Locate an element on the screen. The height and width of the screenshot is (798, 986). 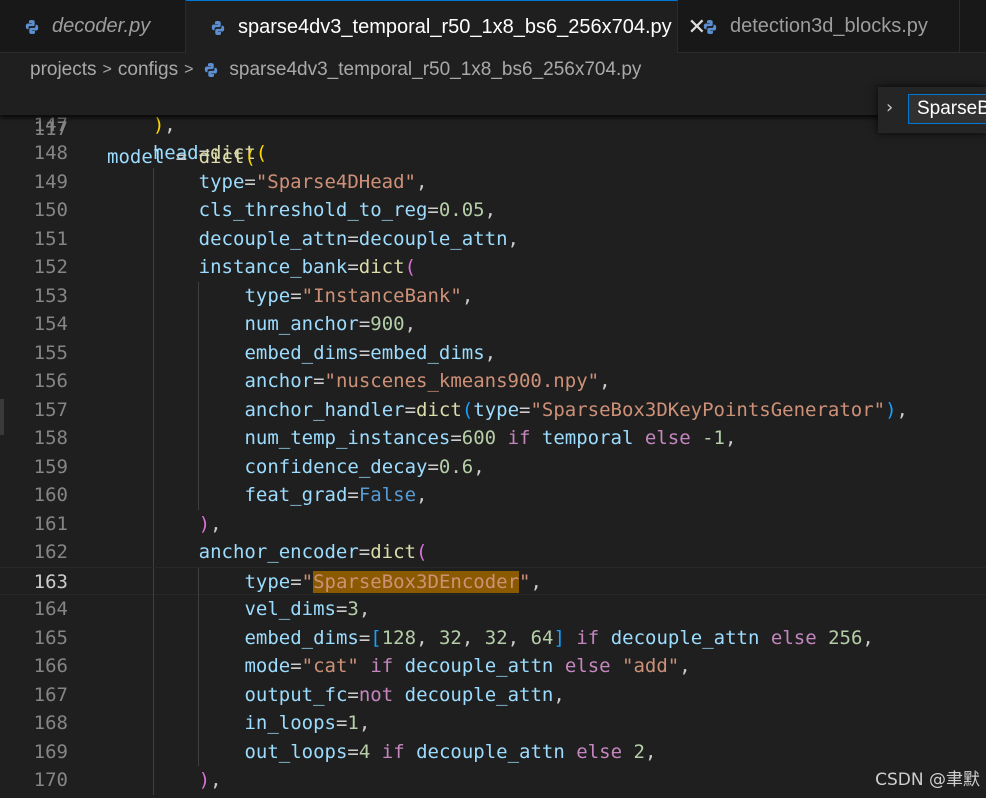
code-line: 164 vel_dims=3, is located at coordinates (493, 609).